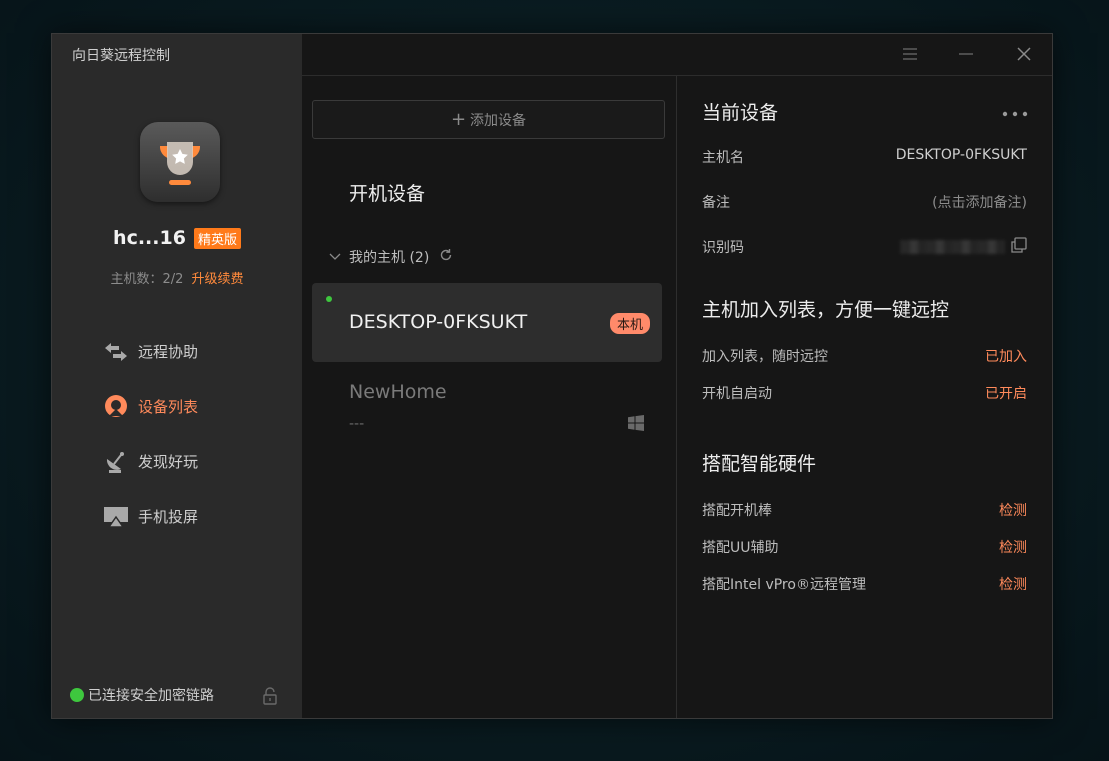 The height and width of the screenshot is (761, 1109). I want to click on close-icon, so click(1024, 54).